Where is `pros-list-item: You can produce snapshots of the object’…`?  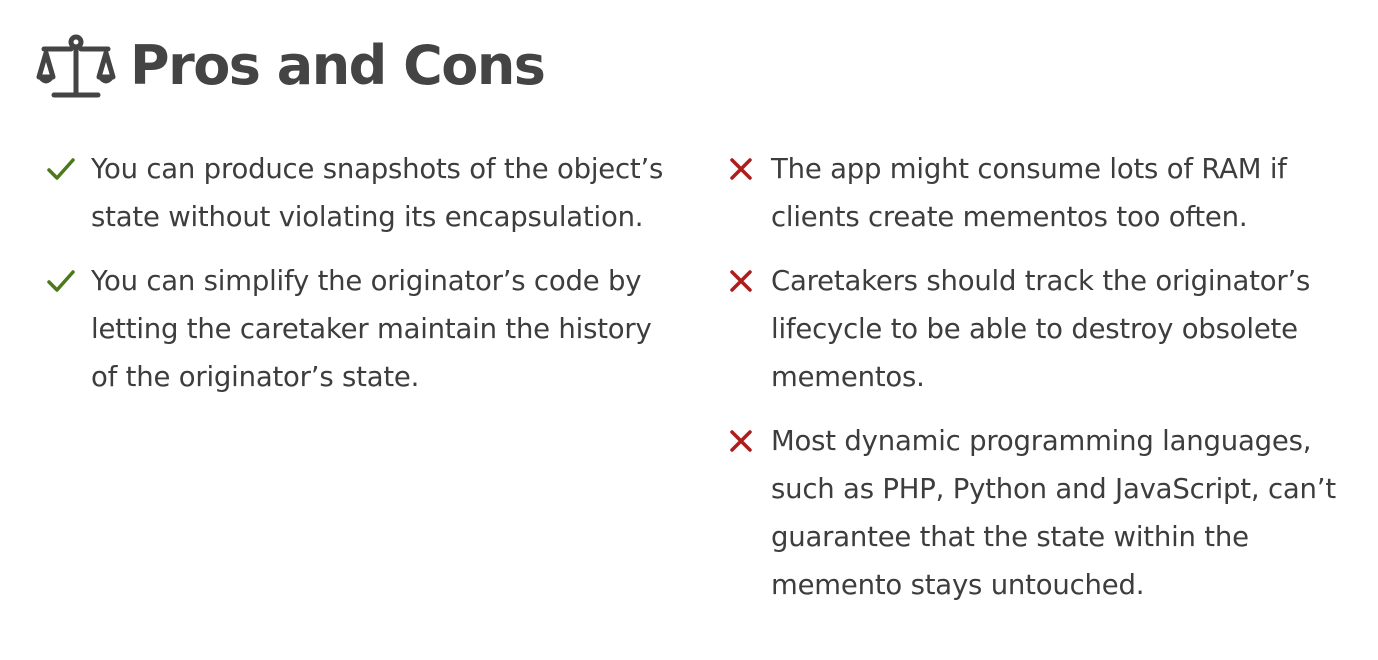
pros-list-item: You can produce snapshots of the object’… is located at coordinates (356, 193).